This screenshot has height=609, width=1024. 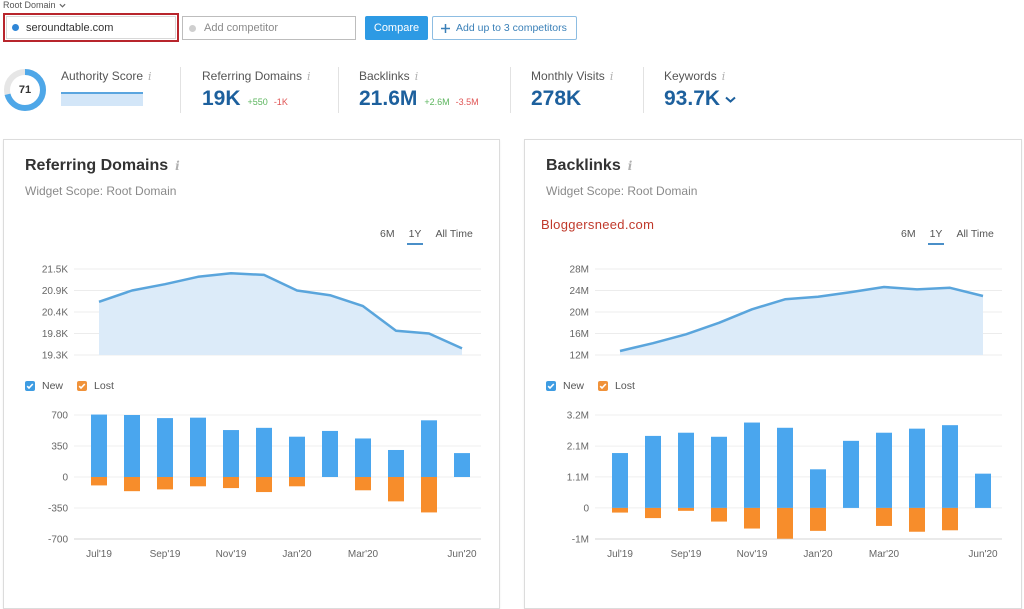 What do you see at coordinates (556, 99) in the screenshot?
I see `monthly-visits-metric: 278K` at bounding box center [556, 99].